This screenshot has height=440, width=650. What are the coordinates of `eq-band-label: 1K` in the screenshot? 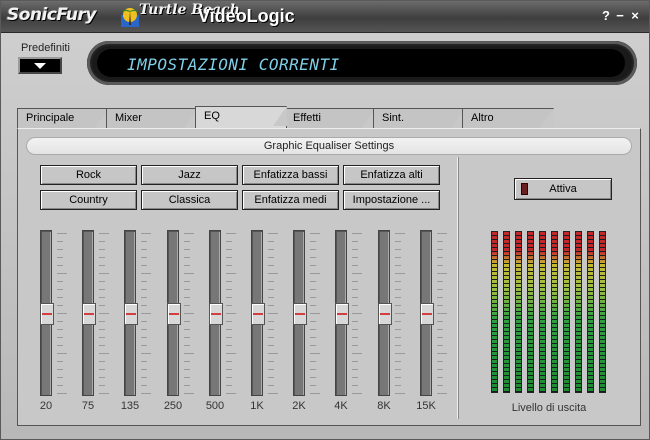 It's located at (257, 406).